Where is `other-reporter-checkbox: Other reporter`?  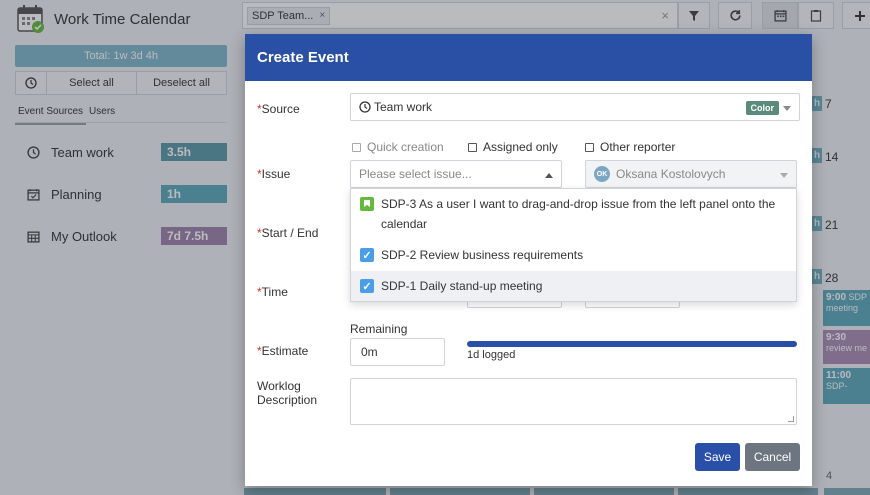
other-reporter-checkbox: Other reporter is located at coordinates (630, 147).